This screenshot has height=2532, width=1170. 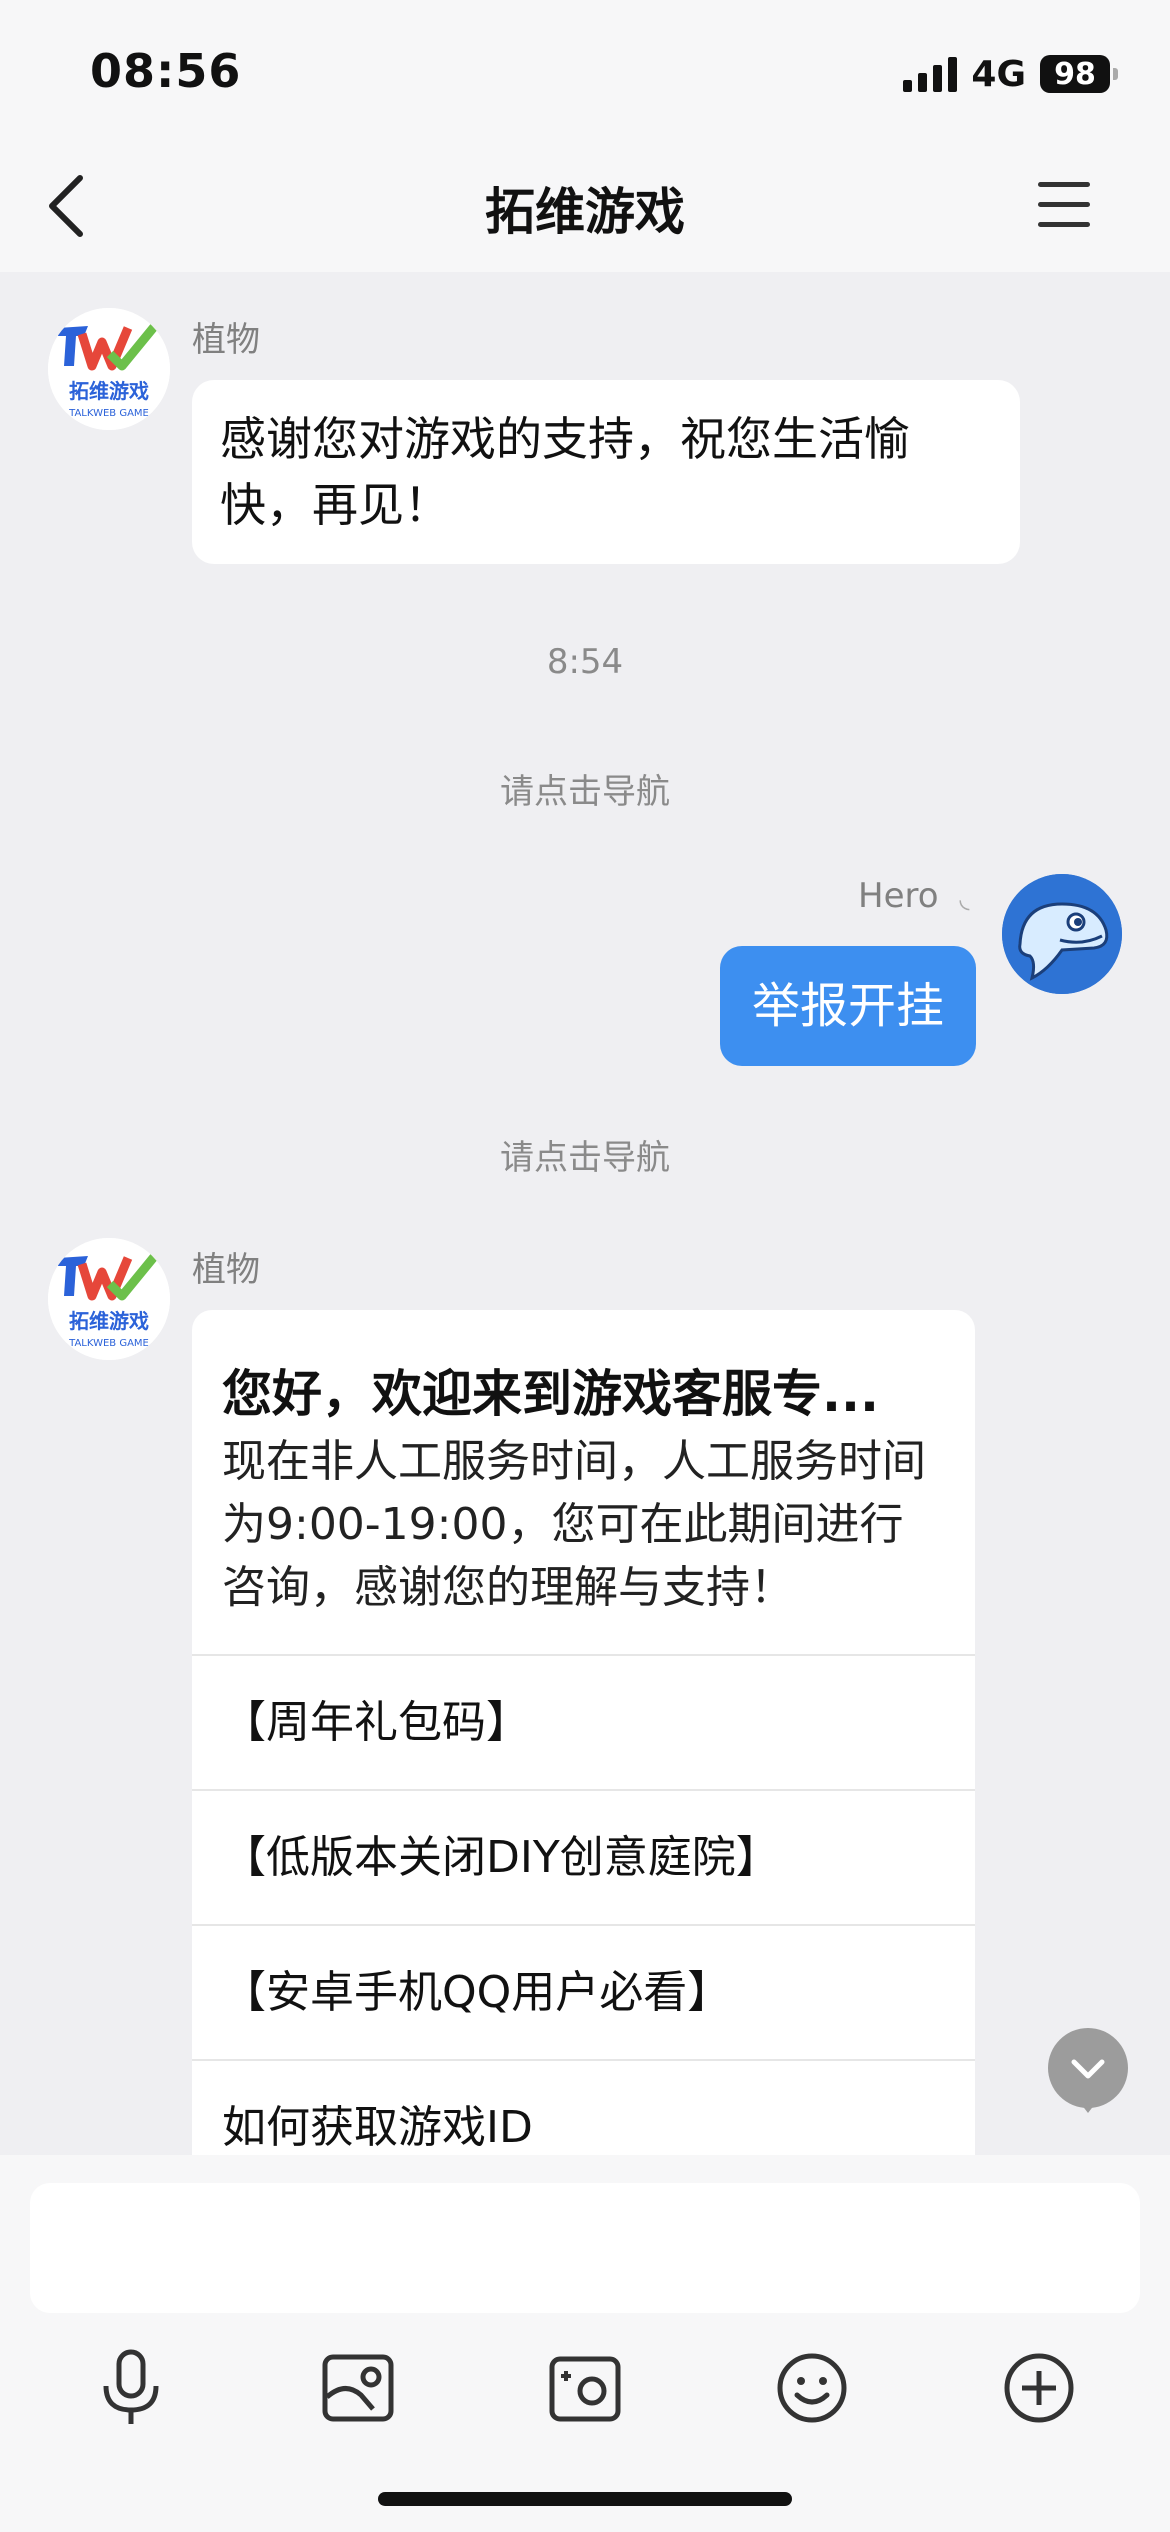 What do you see at coordinates (585, 662) in the screenshot?
I see `message-timestamp: 8:54` at bounding box center [585, 662].